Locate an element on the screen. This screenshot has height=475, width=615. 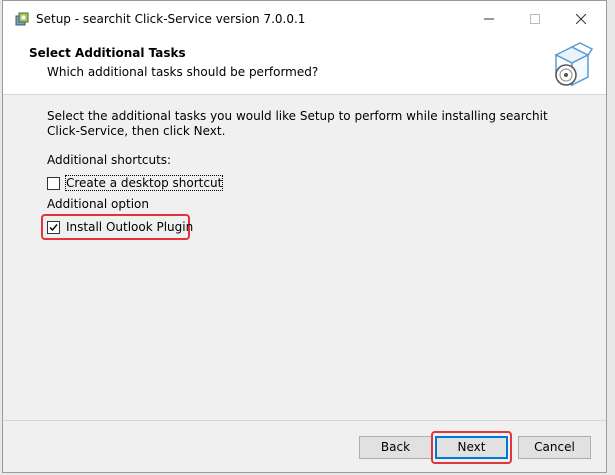
close-icon is located at coordinates (581, 19).